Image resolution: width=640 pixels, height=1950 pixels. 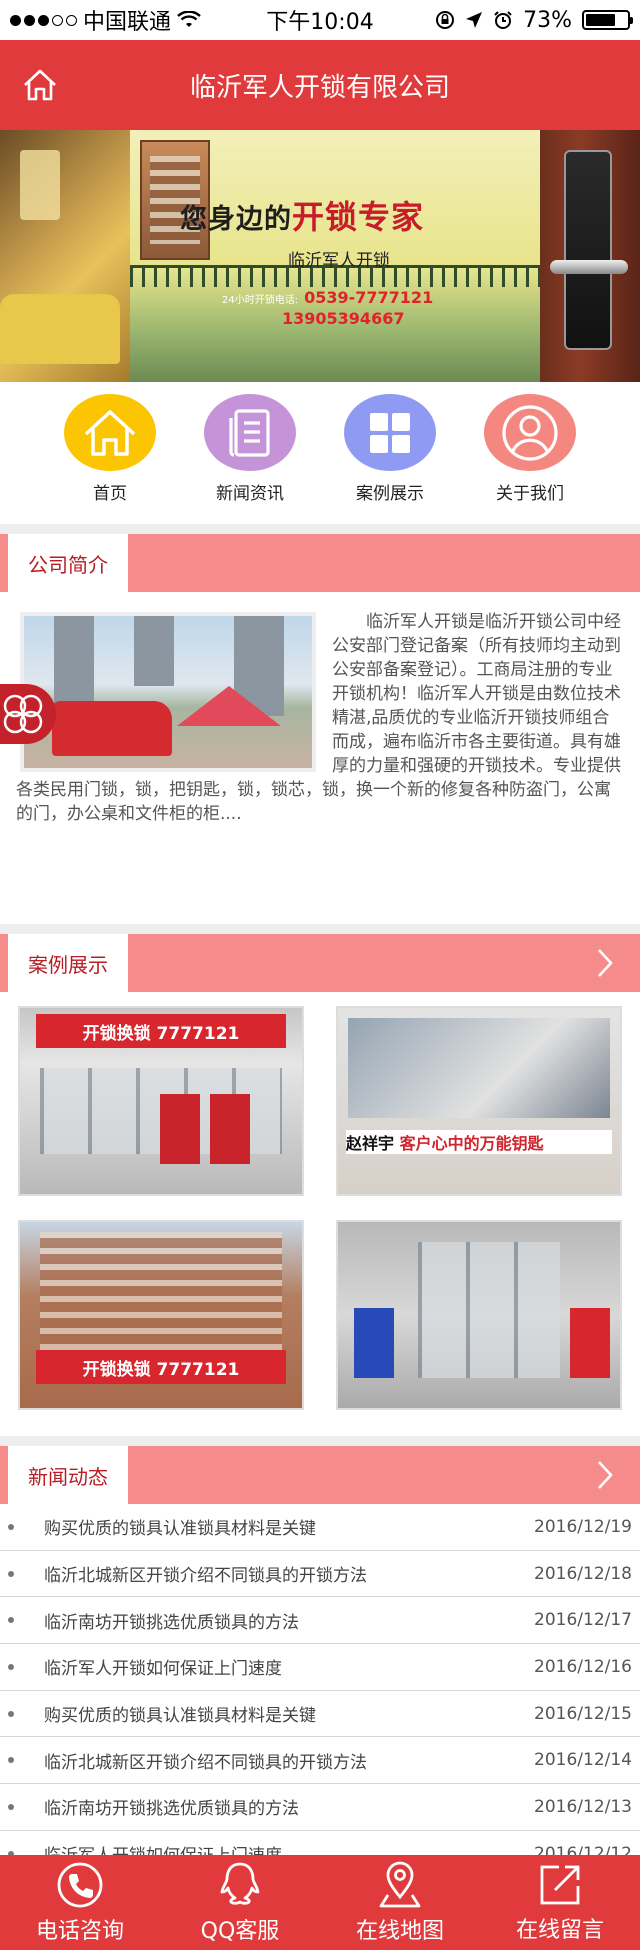 What do you see at coordinates (503, 20) in the screenshot?
I see `alarm-icon` at bounding box center [503, 20].